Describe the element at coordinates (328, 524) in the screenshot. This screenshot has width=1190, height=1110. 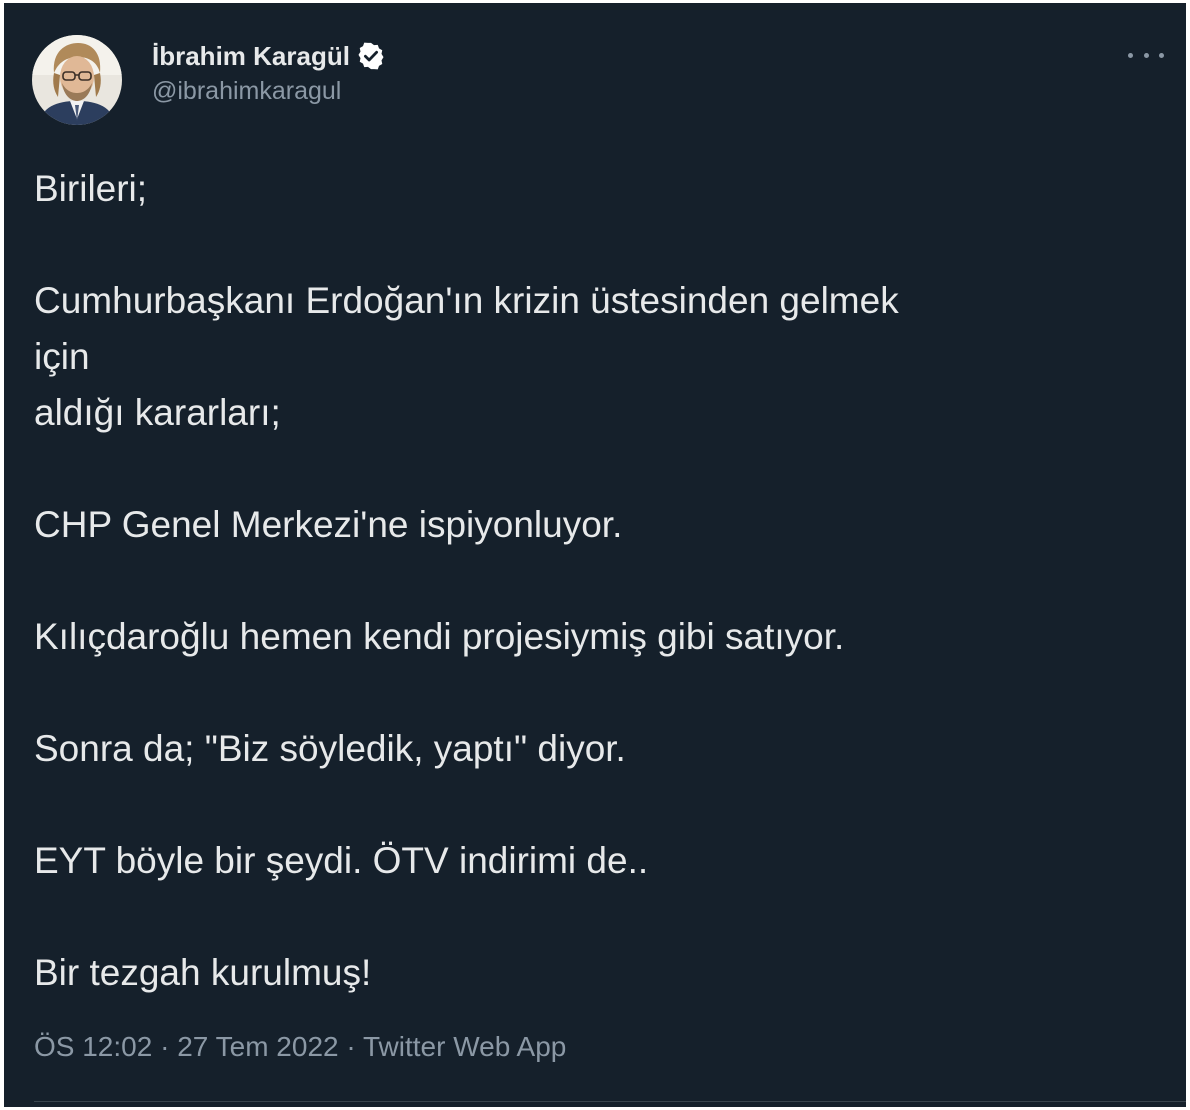
I see `tweet-line: CHP Genel Merkezi'ne ispiyonluyor.` at that location.